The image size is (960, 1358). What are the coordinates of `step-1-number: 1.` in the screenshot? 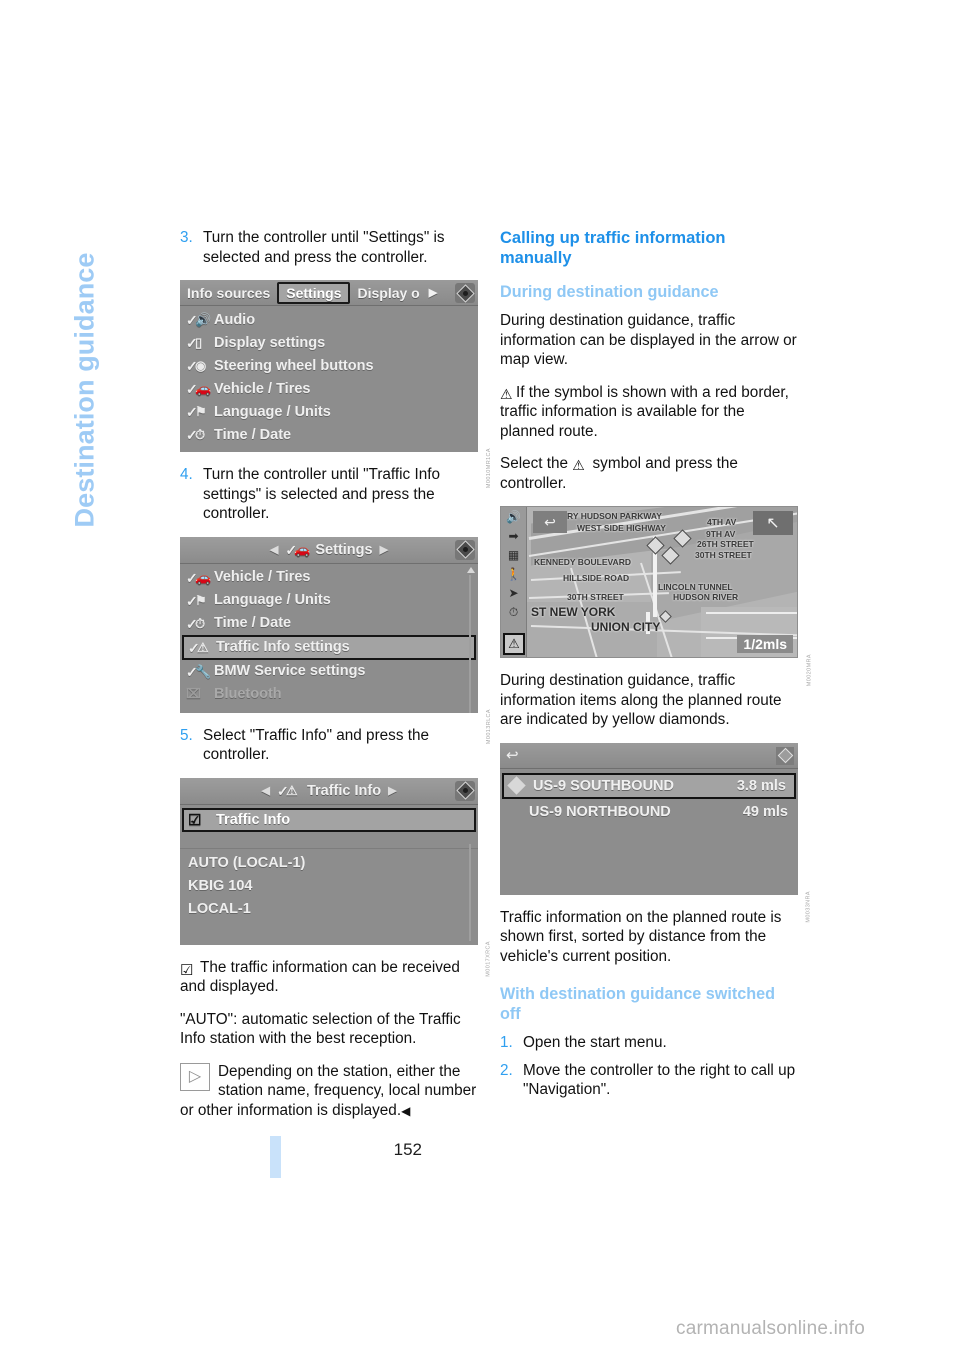 It's located at (506, 1042).